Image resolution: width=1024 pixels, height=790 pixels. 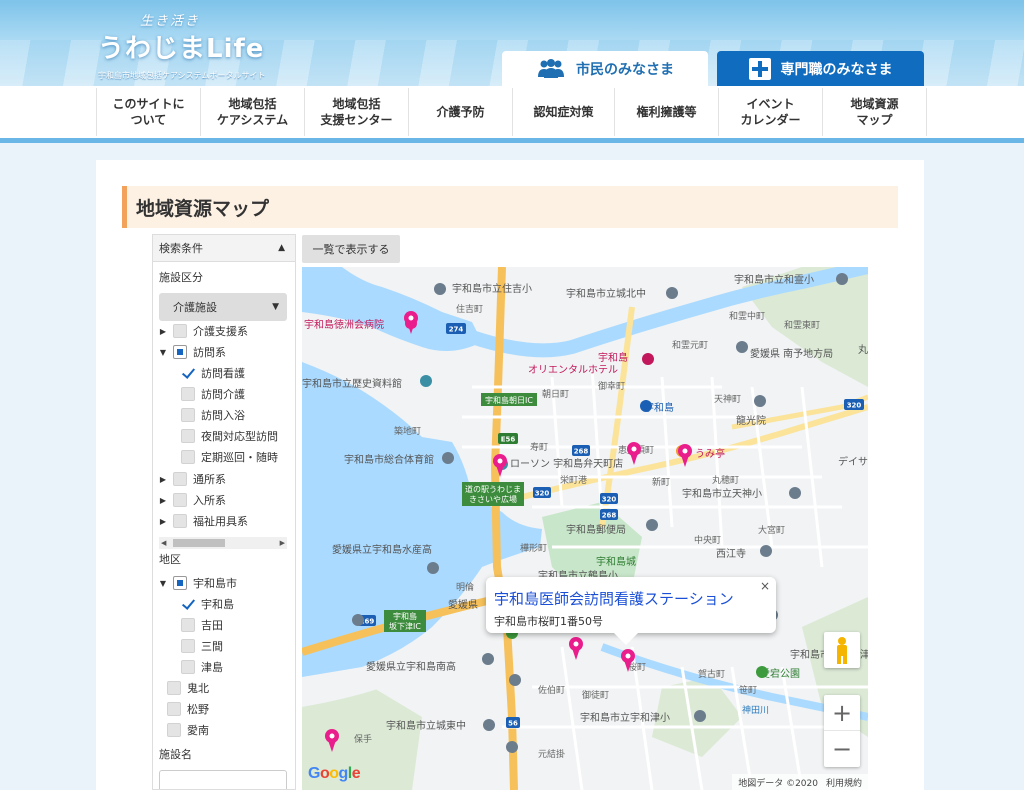 What do you see at coordinates (229, 457) in the screenshot?
I see `tree-item-regular-patrol: 定期巡回・随時` at bounding box center [229, 457].